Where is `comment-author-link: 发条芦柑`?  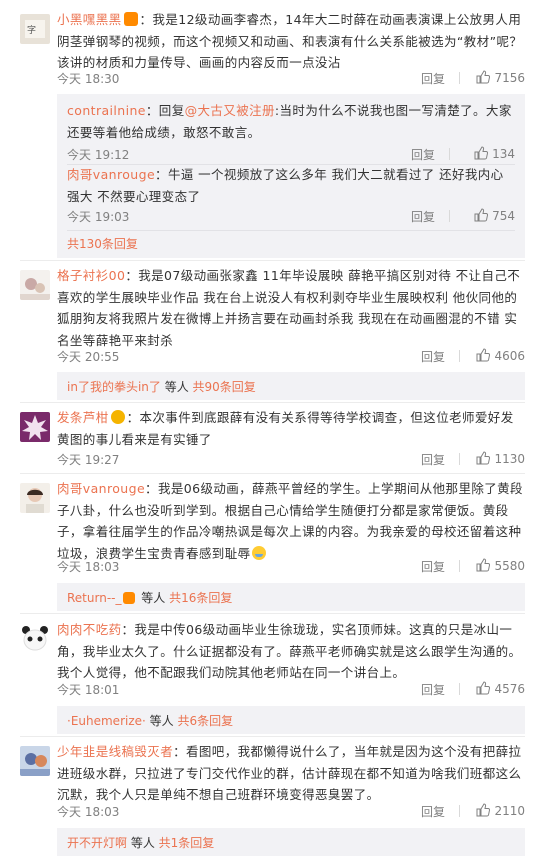 comment-author-link: 发条芦柑 is located at coordinates (83, 417).